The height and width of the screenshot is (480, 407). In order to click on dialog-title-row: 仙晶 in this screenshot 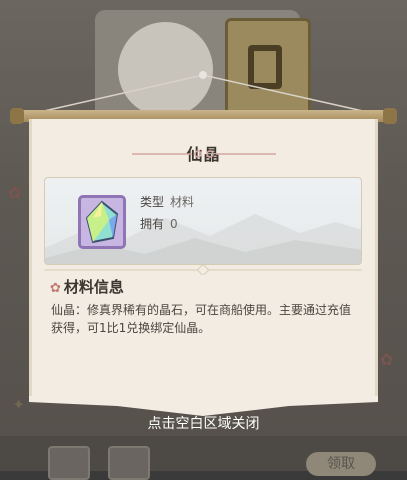, I will do `click(203, 153)`.